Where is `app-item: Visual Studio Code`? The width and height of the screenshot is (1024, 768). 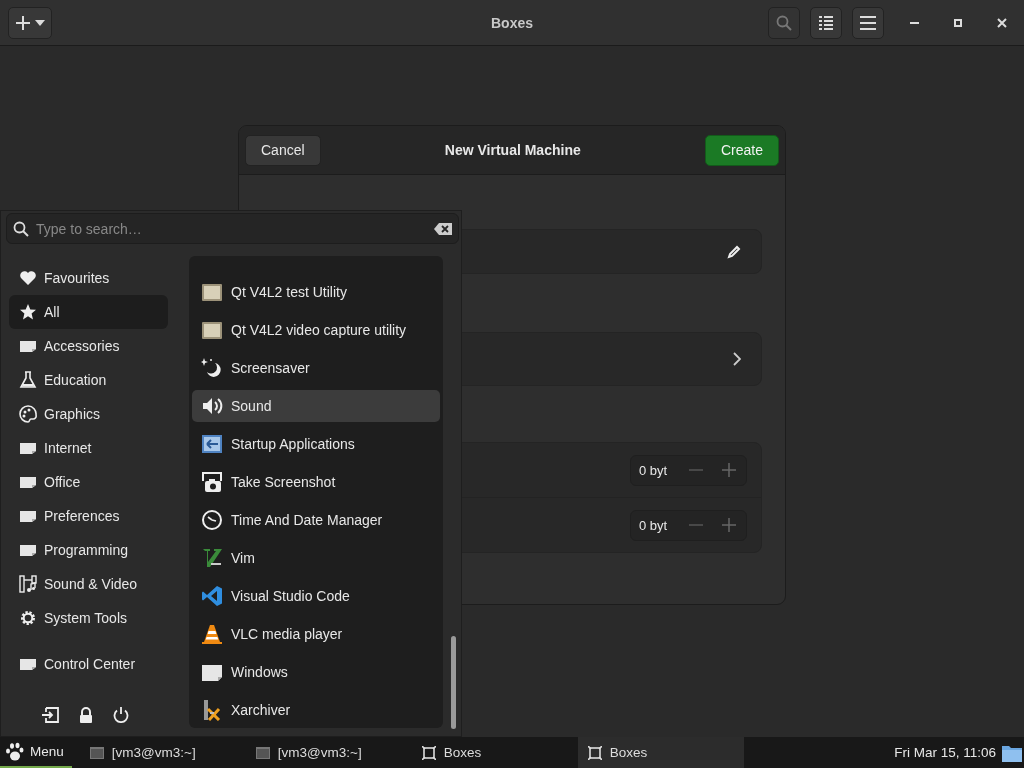
app-item: Visual Studio Code is located at coordinates (316, 596).